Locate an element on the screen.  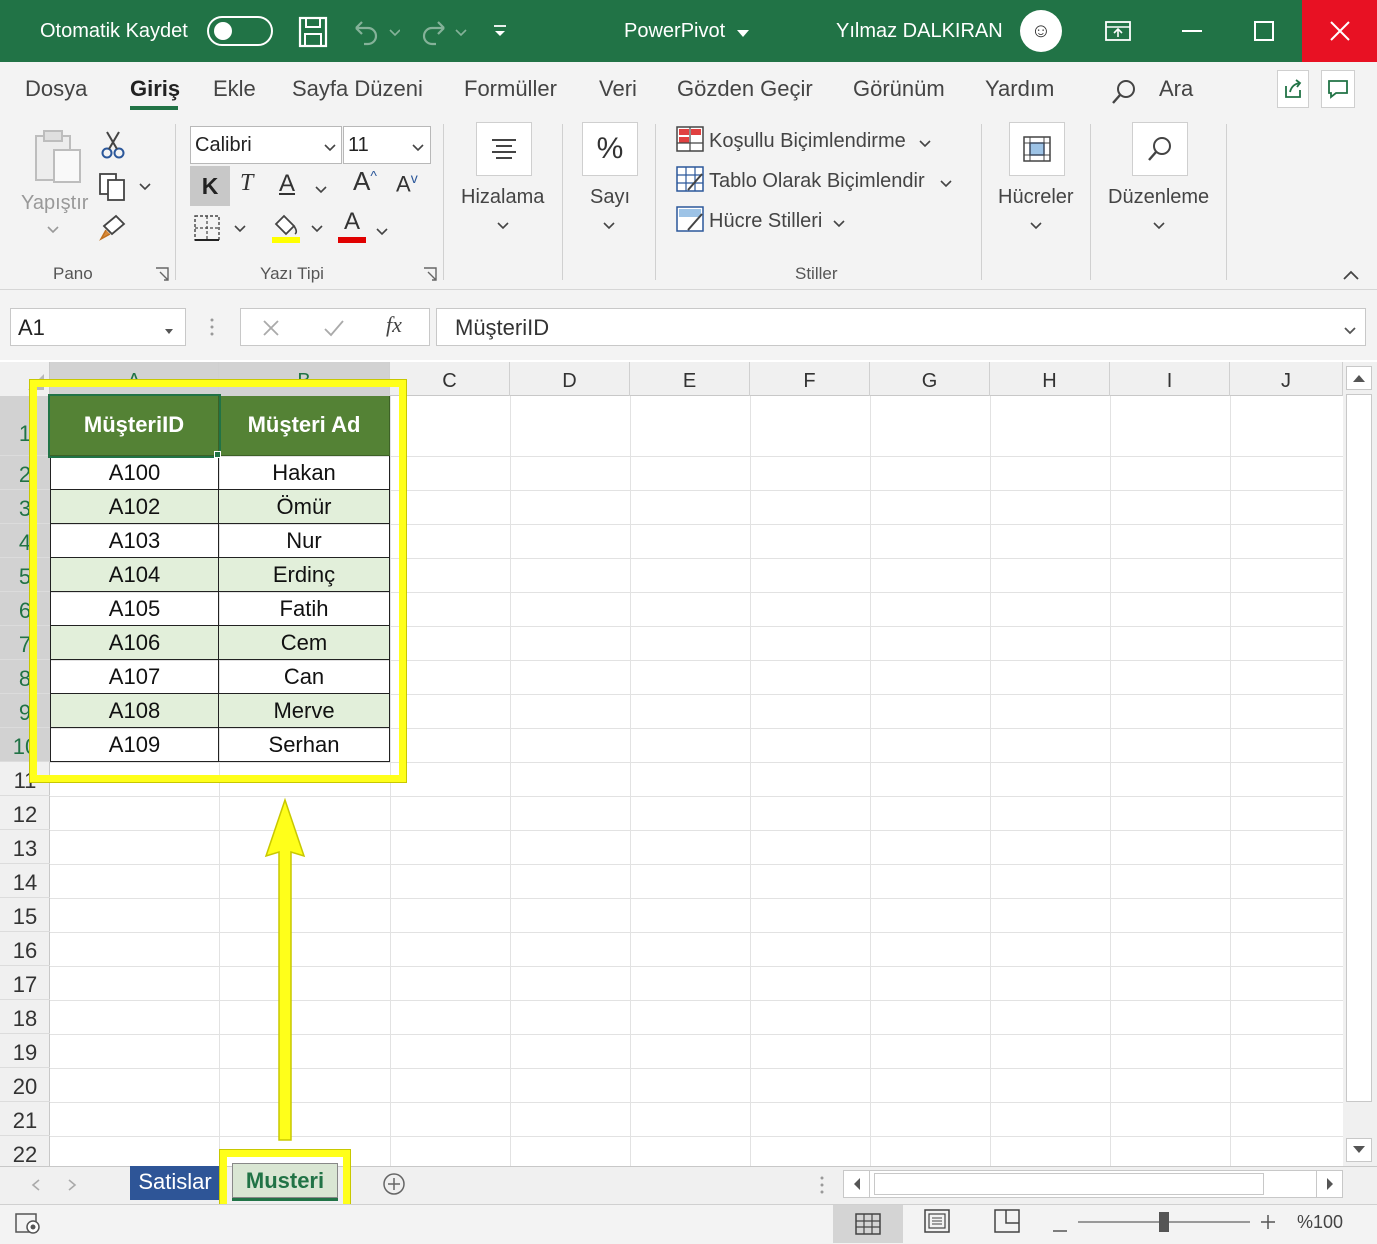
tab-veri: Veri is located at coordinates (618, 89).